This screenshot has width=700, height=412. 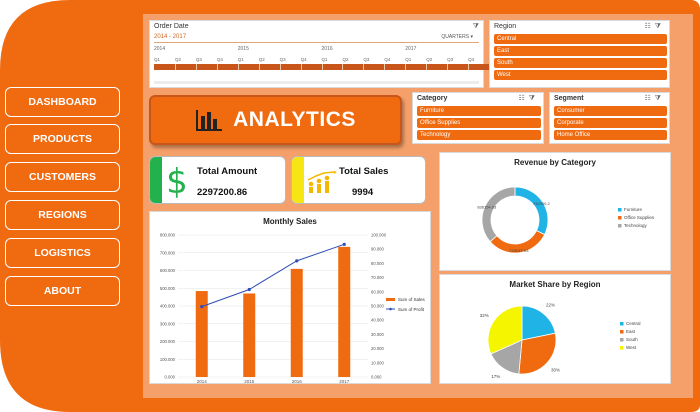 I want to click on legend-label: Technology, so click(x=636, y=225).